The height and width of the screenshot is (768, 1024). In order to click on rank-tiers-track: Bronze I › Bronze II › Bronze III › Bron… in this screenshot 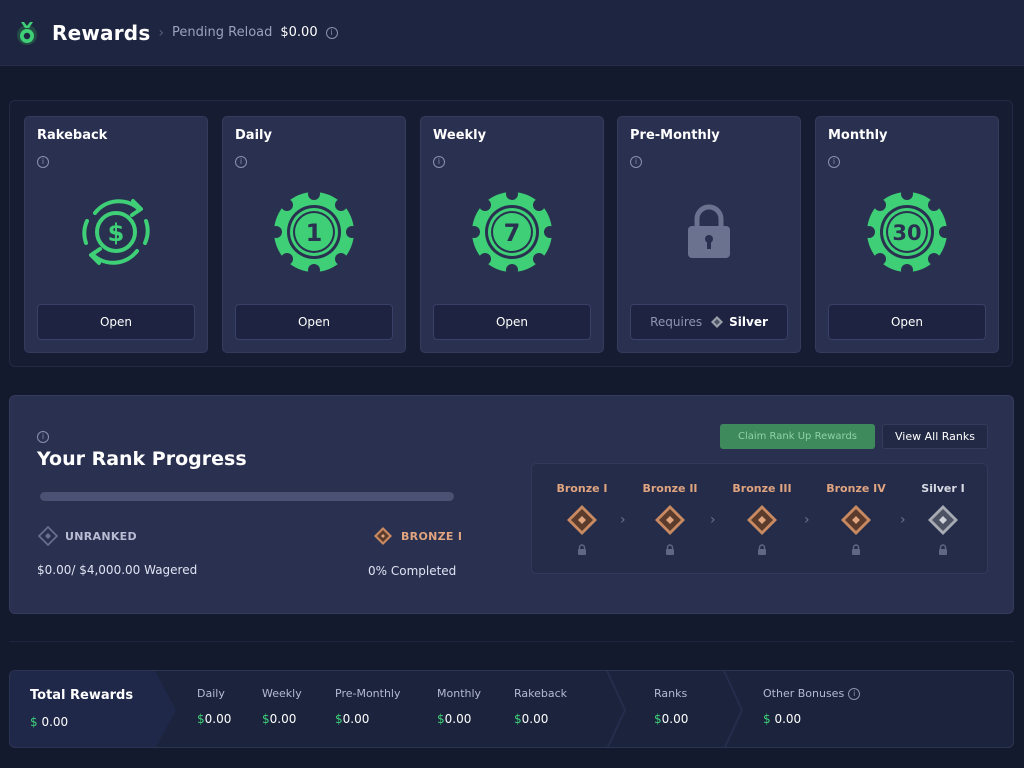, I will do `click(759, 518)`.